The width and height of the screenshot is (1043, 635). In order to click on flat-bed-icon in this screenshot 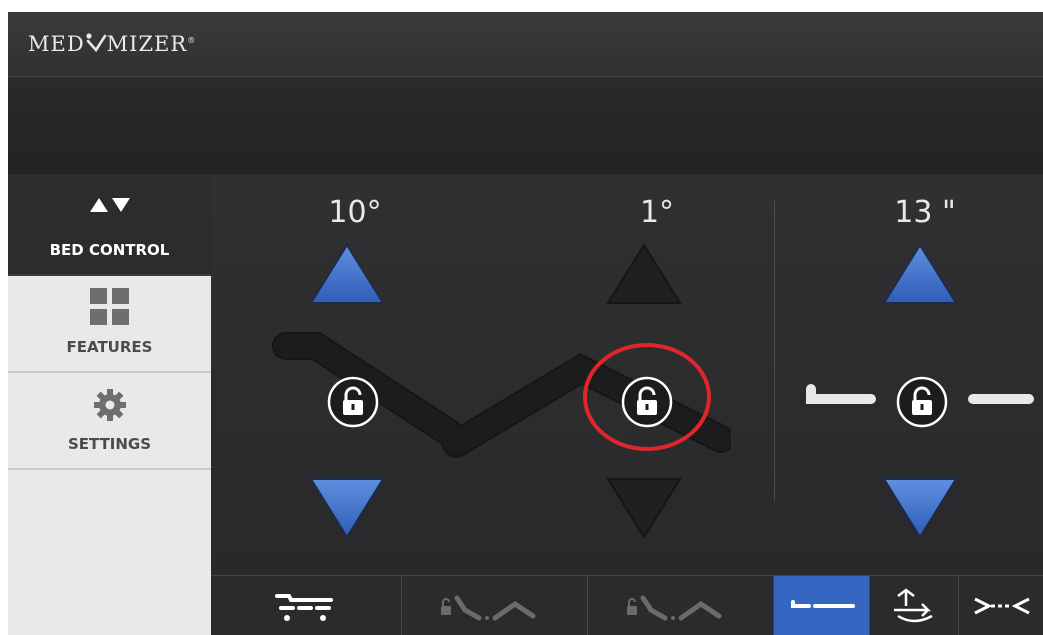, I will do `click(822, 604)`.